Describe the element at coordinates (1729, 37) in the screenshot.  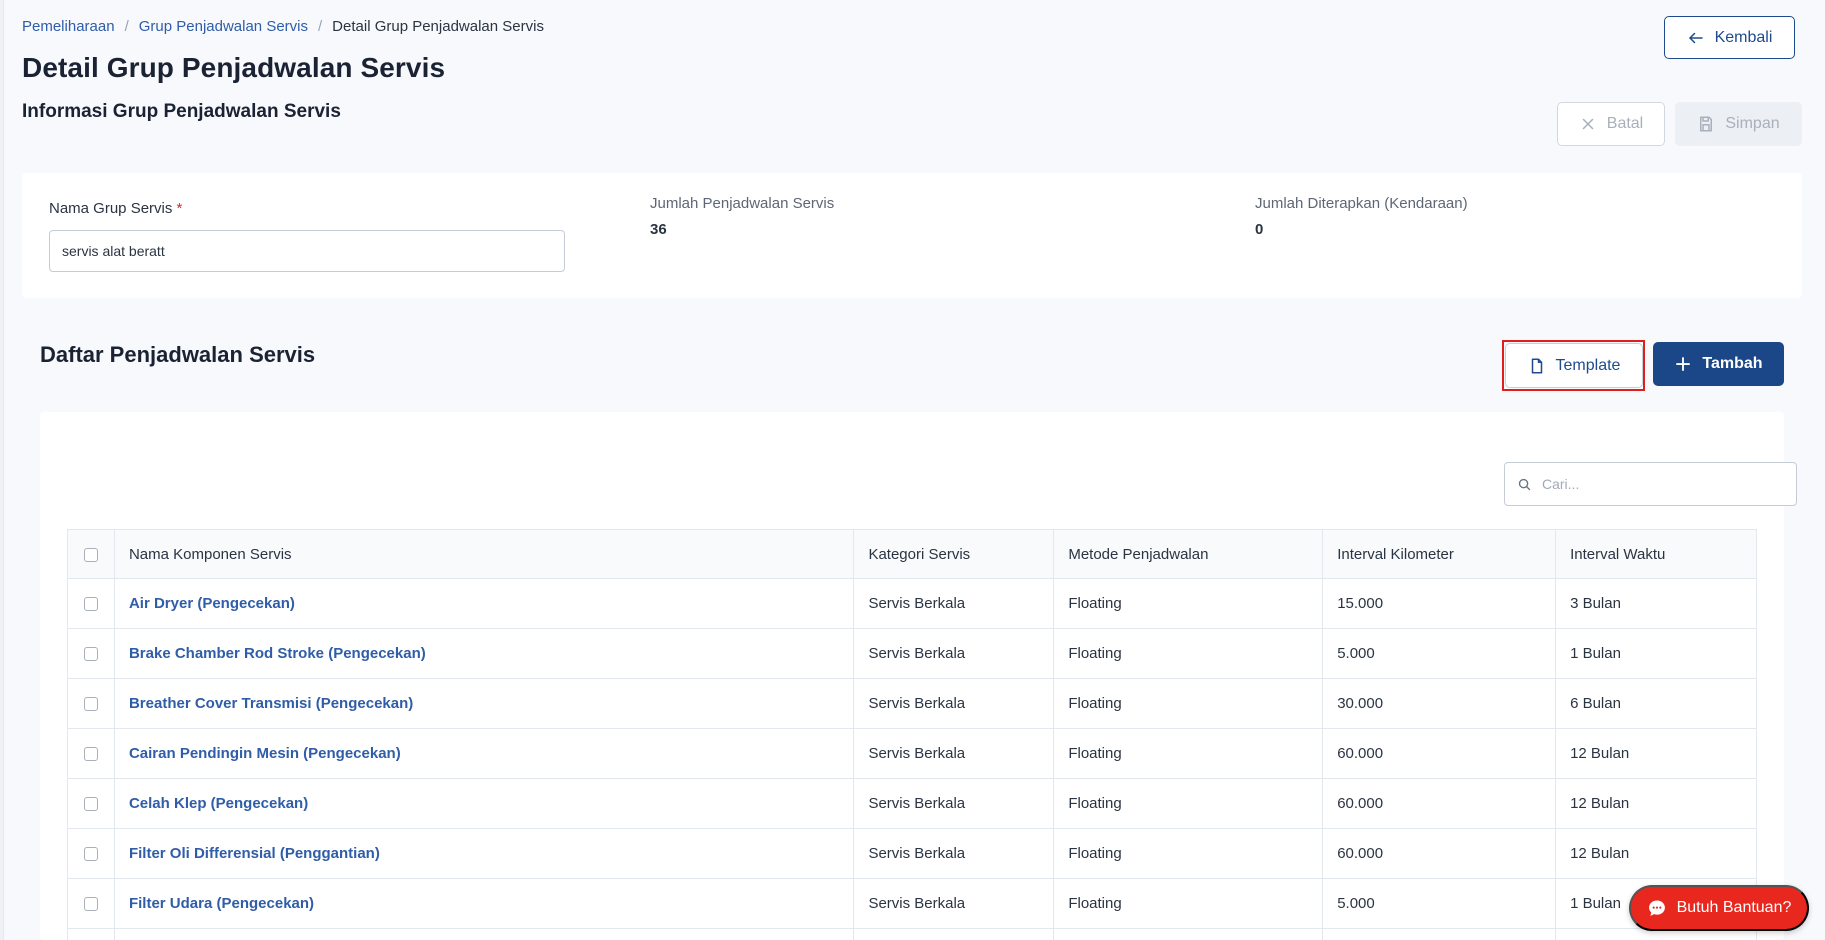
I see `back-button: Kembali` at that location.